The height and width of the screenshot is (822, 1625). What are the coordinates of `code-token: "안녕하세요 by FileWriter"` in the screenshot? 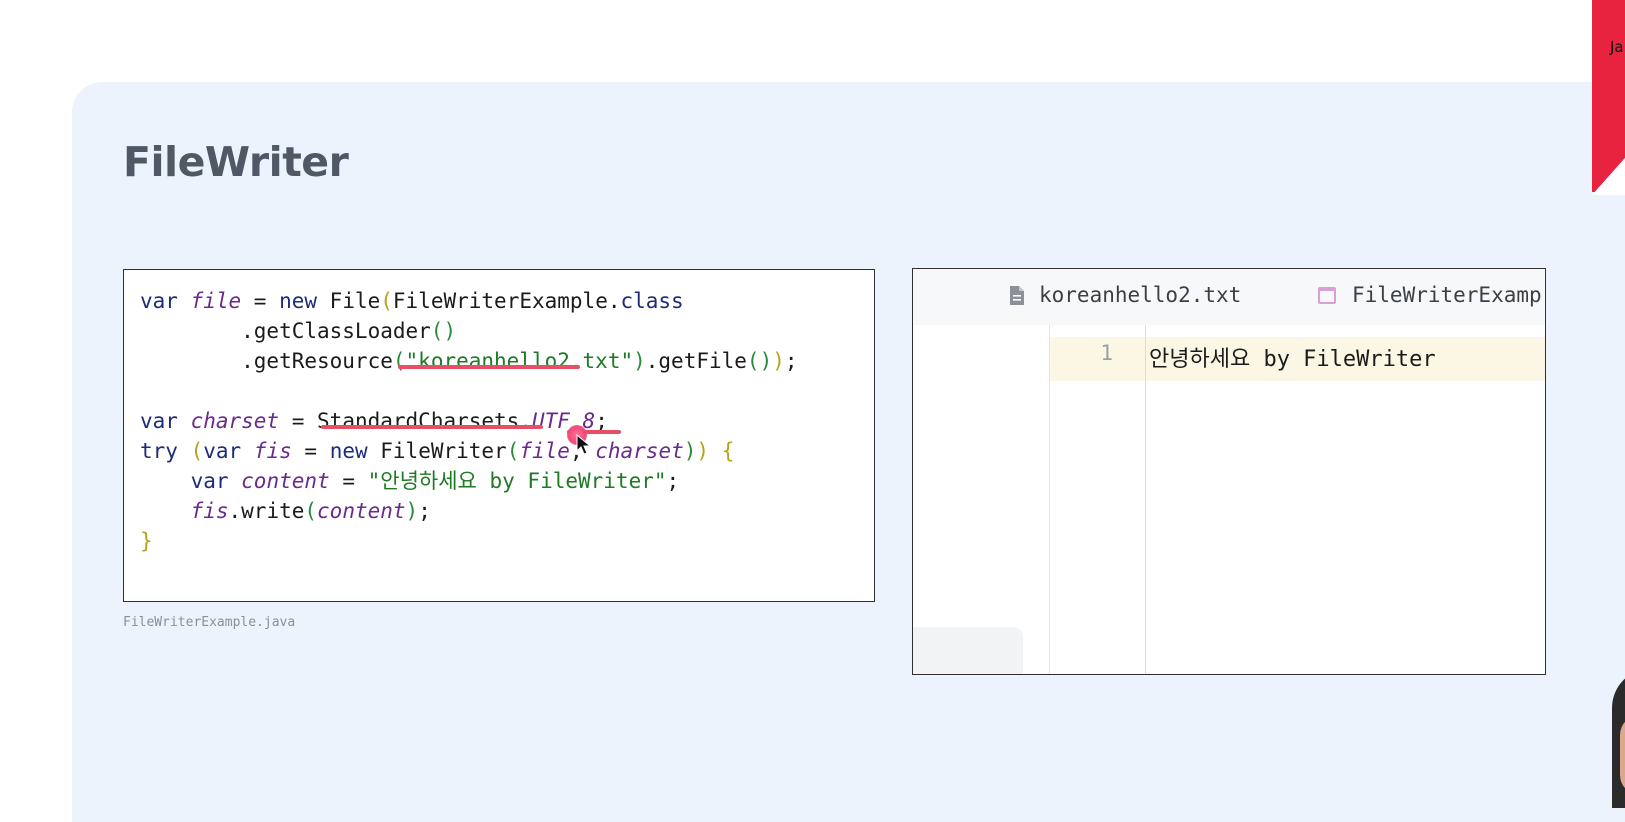 It's located at (517, 481).